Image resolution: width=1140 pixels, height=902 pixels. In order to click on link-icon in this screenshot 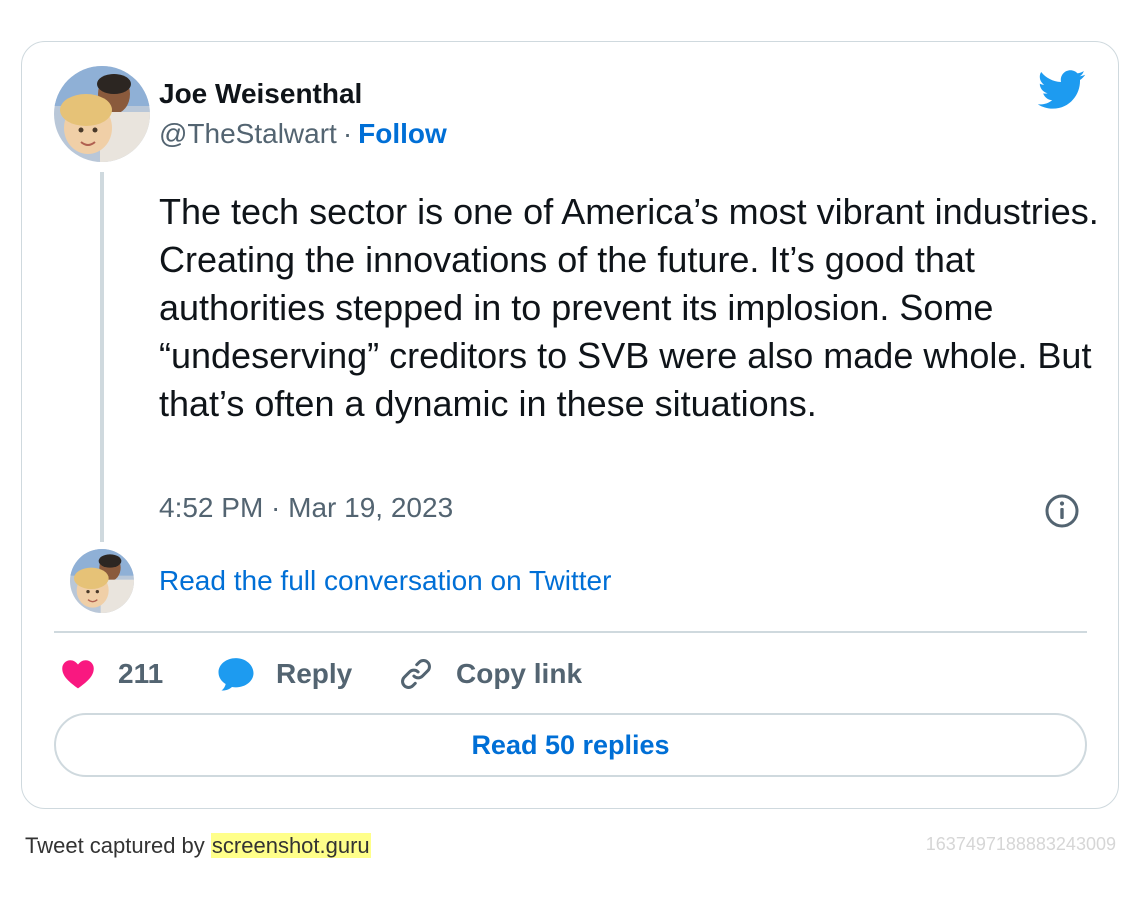, I will do `click(416, 674)`.